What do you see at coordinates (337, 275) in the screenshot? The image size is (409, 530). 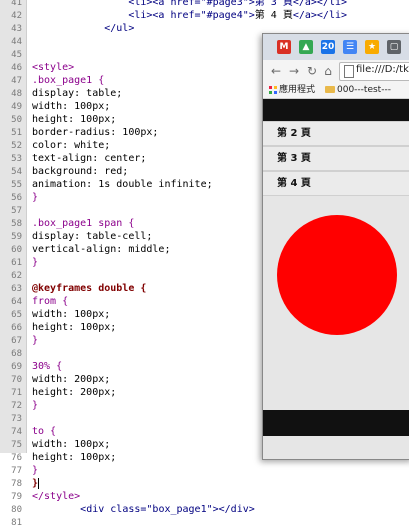 I see `animated-red-circle` at bounding box center [337, 275].